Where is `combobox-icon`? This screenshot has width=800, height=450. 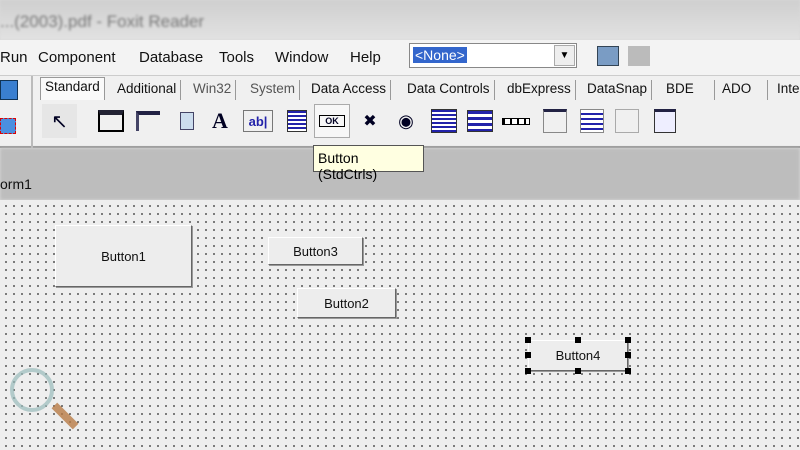
combobox-icon is located at coordinates (480, 121).